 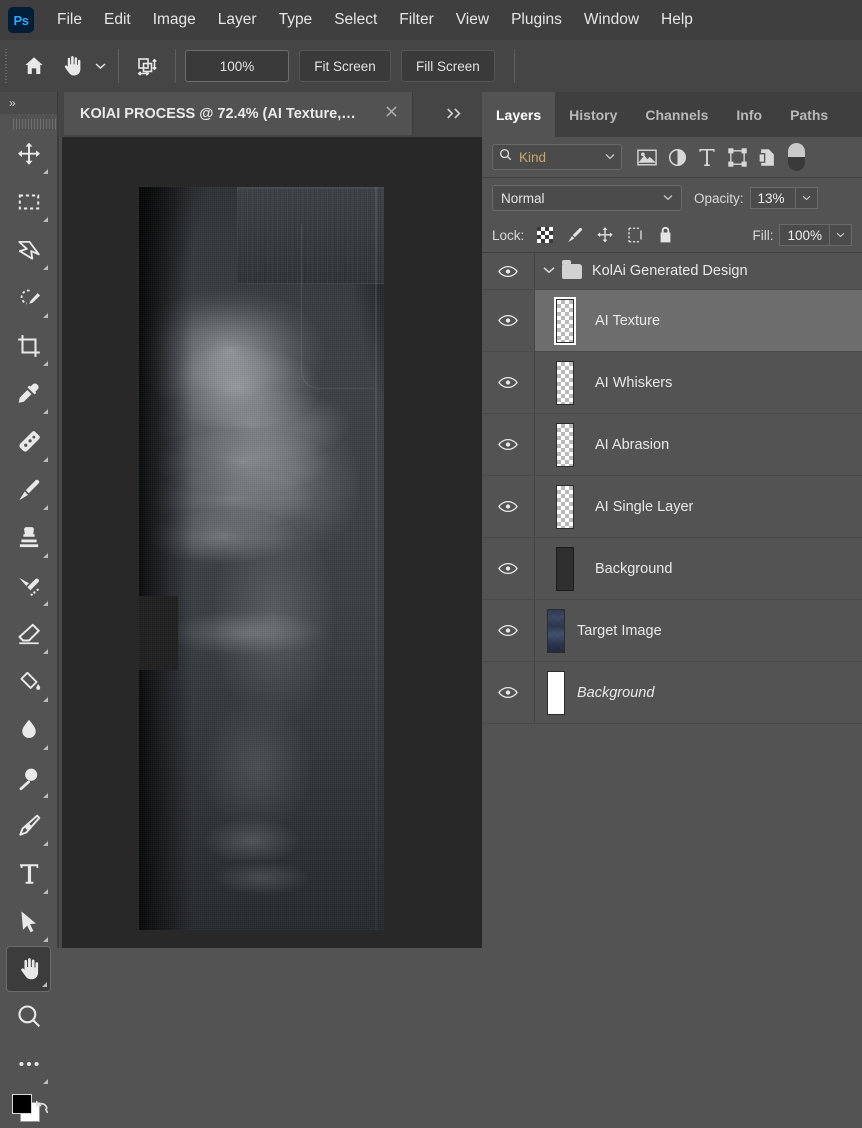 I want to click on layer-name: AI Whiskers, so click(x=633, y=383).